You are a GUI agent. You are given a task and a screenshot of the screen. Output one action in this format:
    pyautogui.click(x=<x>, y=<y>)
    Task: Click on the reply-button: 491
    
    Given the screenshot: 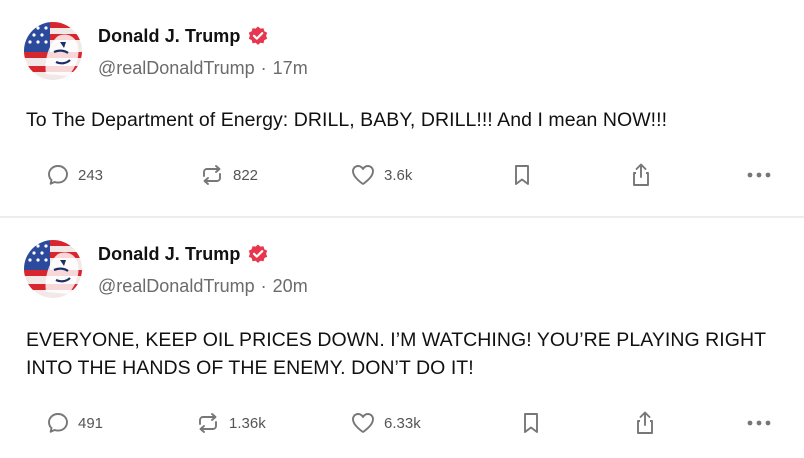 What is the action you would take?
    pyautogui.click(x=74, y=423)
    